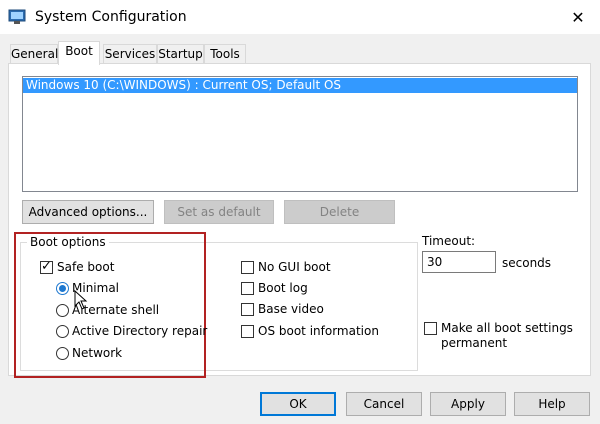  I want to click on minimal-radio, so click(62, 288).